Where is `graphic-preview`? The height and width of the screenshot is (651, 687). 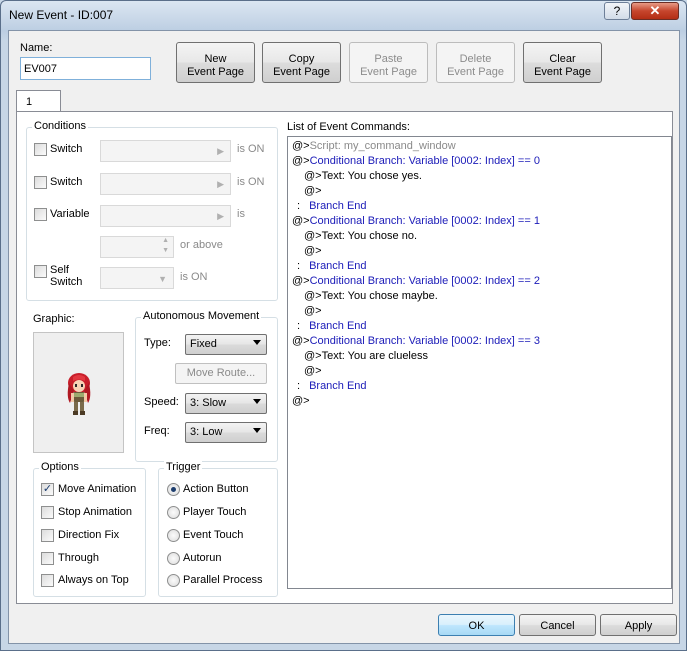 graphic-preview is located at coordinates (78, 392).